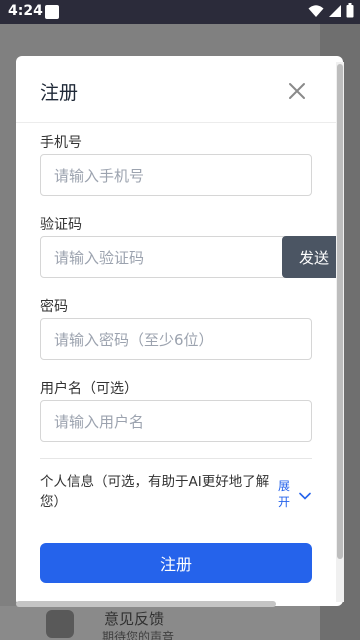  Describe the element at coordinates (134, 619) in the screenshot. I see `feedback-title: 意见反馈` at that location.